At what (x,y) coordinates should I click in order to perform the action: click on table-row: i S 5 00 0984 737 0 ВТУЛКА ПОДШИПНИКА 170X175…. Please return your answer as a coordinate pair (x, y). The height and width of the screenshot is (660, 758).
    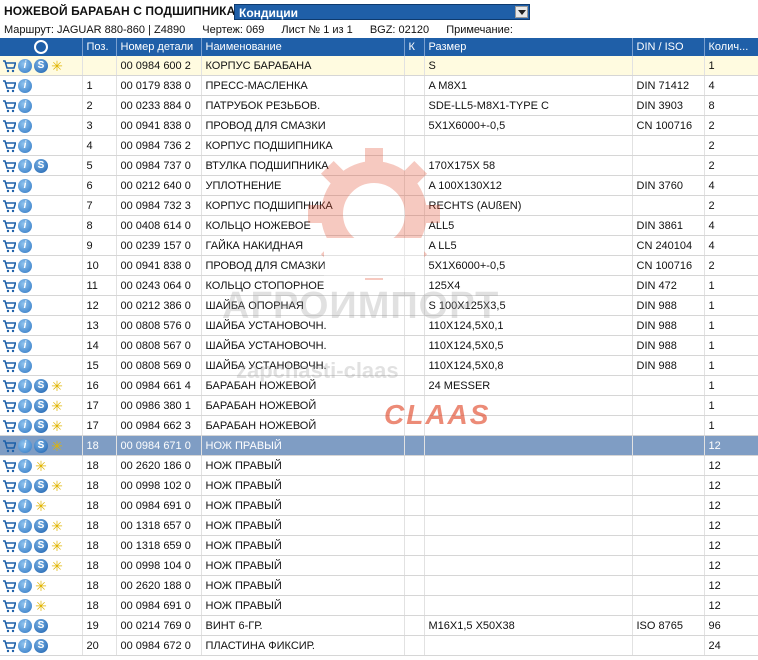
    Looking at the image, I should click on (379, 165).